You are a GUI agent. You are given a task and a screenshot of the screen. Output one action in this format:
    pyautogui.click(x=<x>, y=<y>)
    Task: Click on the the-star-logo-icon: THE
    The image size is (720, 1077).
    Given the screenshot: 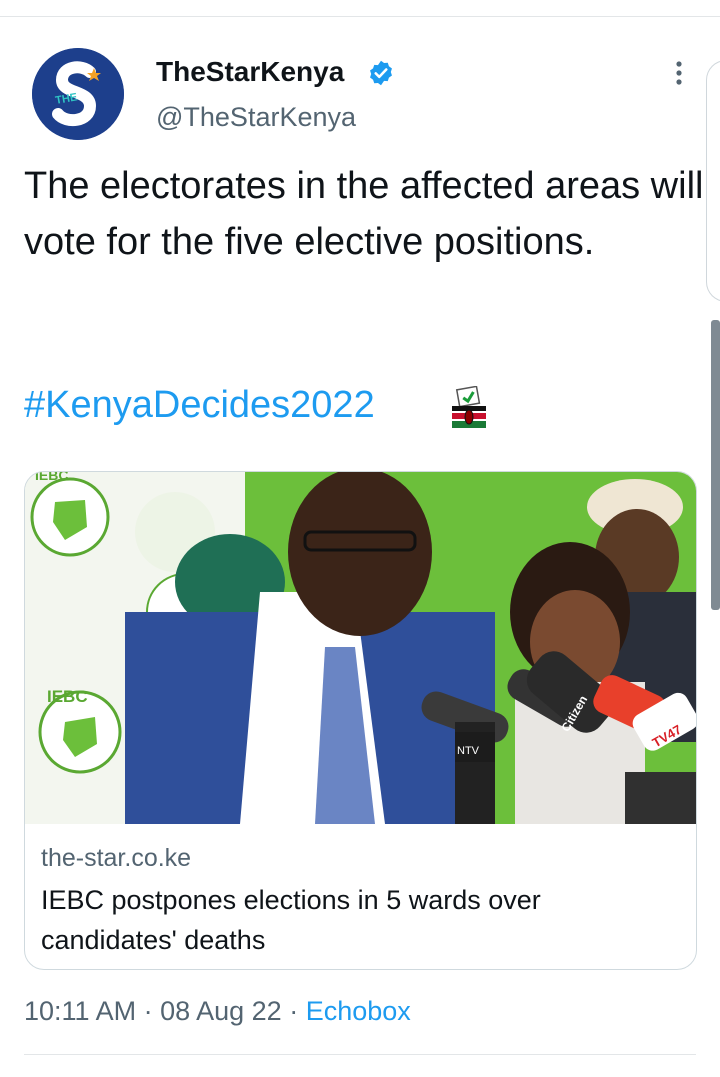 What is the action you would take?
    pyautogui.click(x=78, y=94)
    